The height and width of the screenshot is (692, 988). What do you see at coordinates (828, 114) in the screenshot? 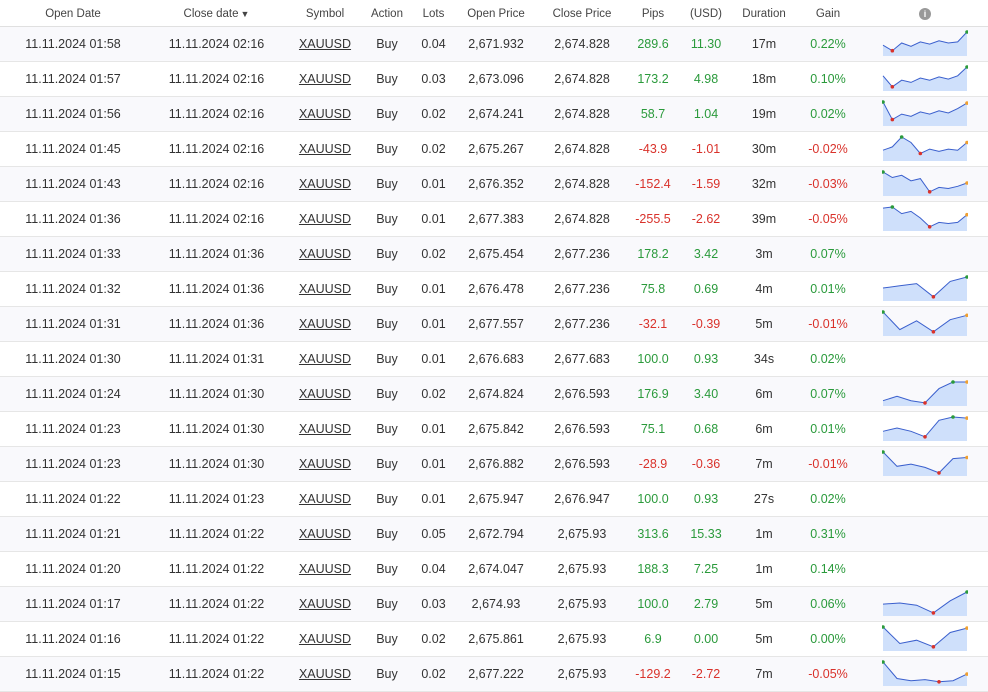
I see `gain-cell: 0.02%` at bounding box center [828, 114].